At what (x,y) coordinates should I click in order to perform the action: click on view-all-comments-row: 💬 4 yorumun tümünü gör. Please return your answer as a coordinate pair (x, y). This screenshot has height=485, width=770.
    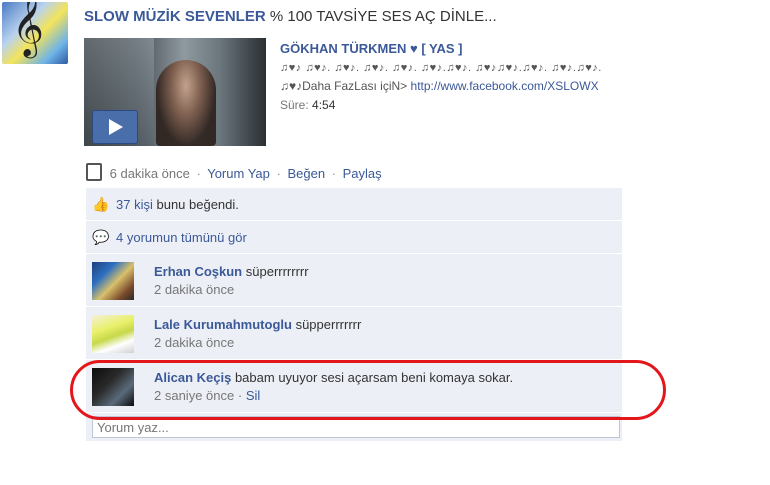
    Looking at the image, I should click on (354, 237).